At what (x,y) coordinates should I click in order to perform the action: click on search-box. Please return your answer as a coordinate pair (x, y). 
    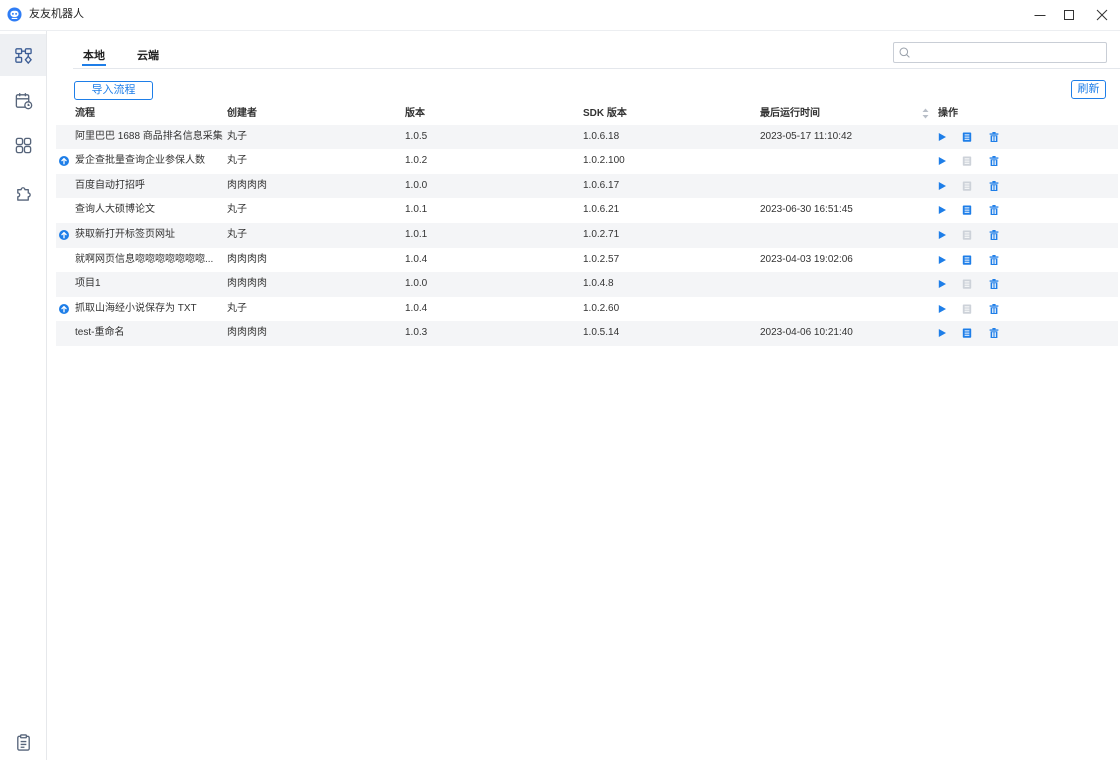
    Looking at the image, I should click on (1000, 52).